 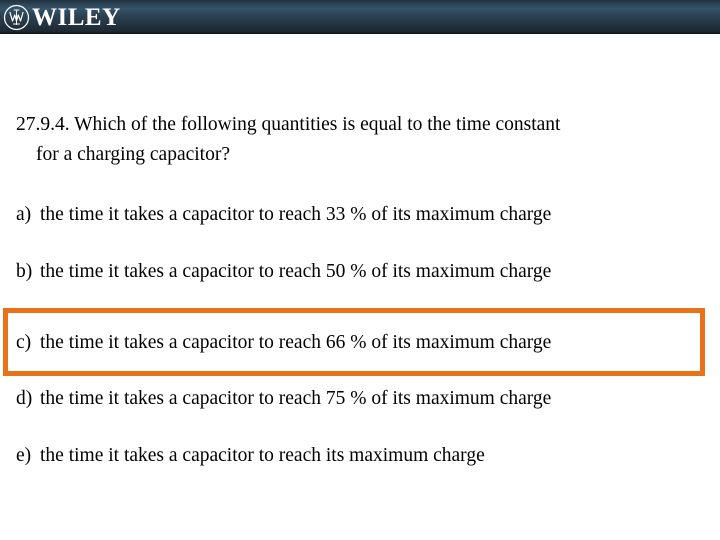 I want to click on header-bar: WILEY, so click(x=360, y=17).